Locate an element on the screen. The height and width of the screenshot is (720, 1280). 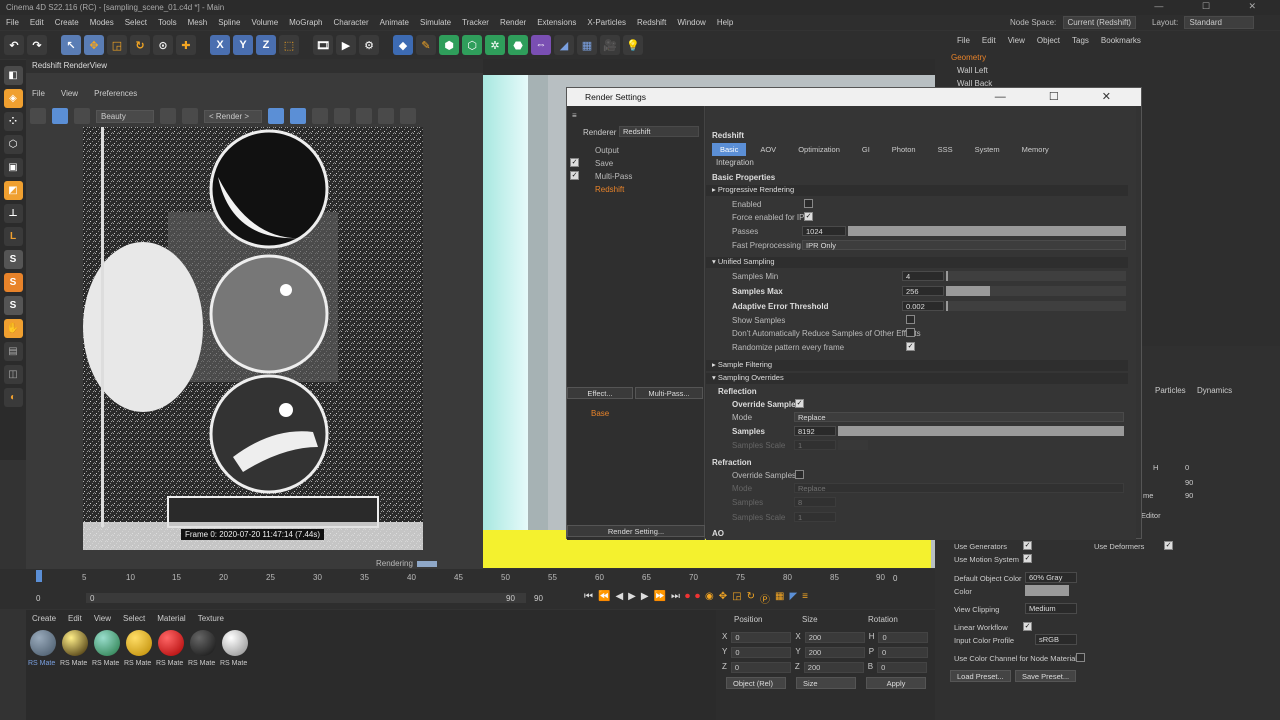
rv-sun-icon is located at coordinates (320, 116).